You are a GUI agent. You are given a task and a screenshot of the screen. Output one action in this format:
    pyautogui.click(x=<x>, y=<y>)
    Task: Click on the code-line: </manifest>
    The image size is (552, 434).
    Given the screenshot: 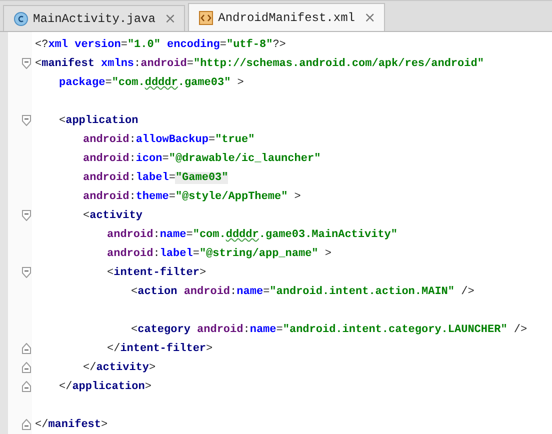 What is the action you would take?
    pyautogui.click(x=71, y=424)
    